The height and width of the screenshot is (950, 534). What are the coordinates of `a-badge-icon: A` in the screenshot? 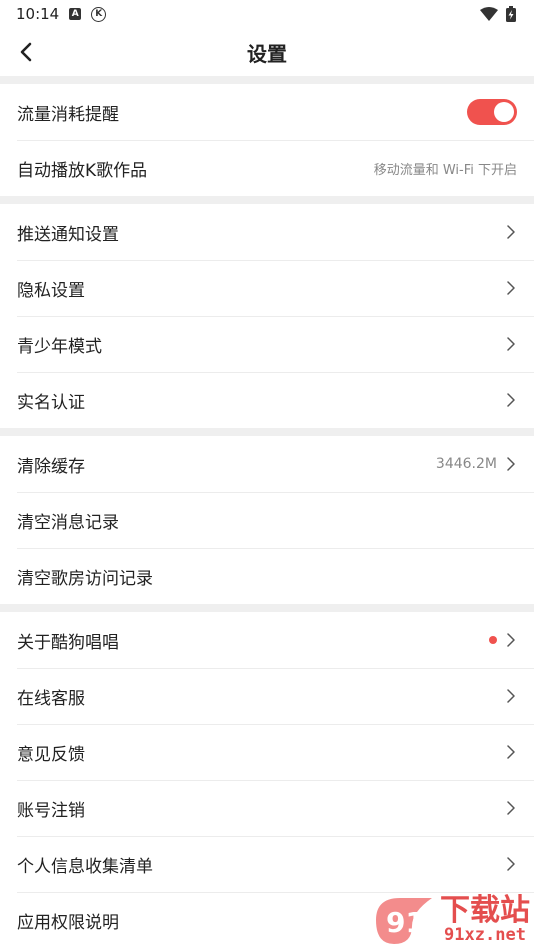 It's located at (75, 14).